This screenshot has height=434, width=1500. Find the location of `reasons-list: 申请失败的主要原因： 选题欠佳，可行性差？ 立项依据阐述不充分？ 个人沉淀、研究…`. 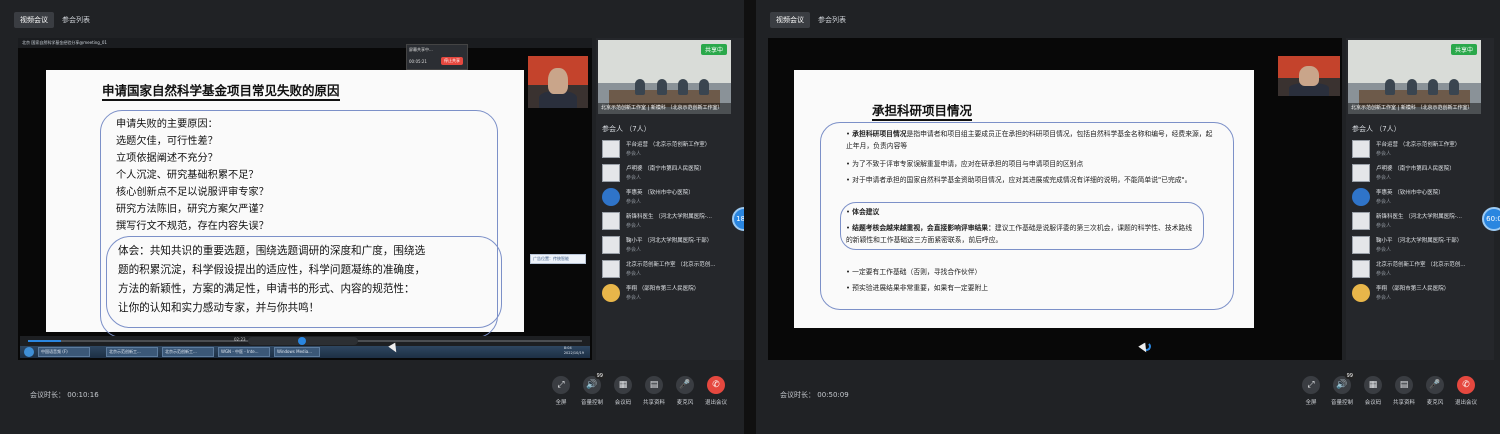

reasons-list: 申请失败的主要原因： 选题欠佳，可行性差？ 立项依据阐述不充分？ 个人沉淀、研究… is located at coordinates (192, 175).